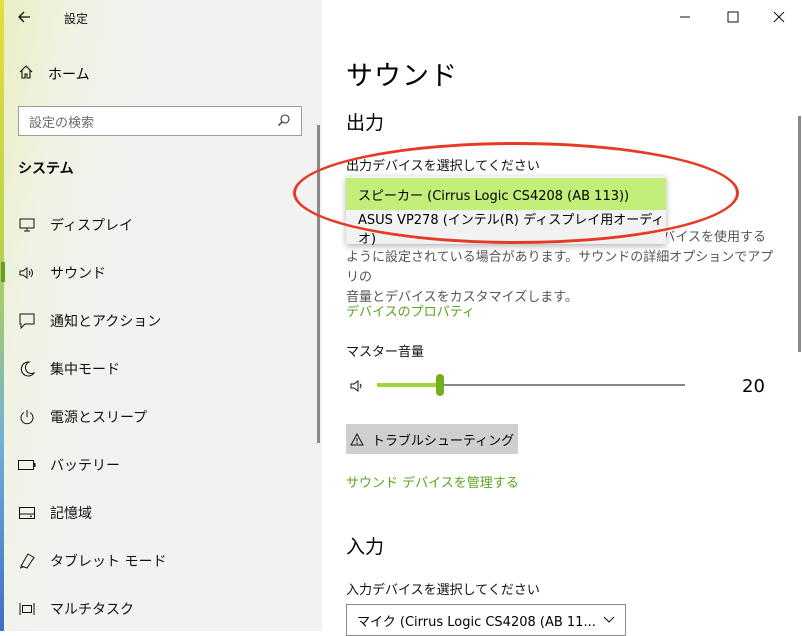 The image size is (802, 636). I want to click on back-button, so click(26, 17).